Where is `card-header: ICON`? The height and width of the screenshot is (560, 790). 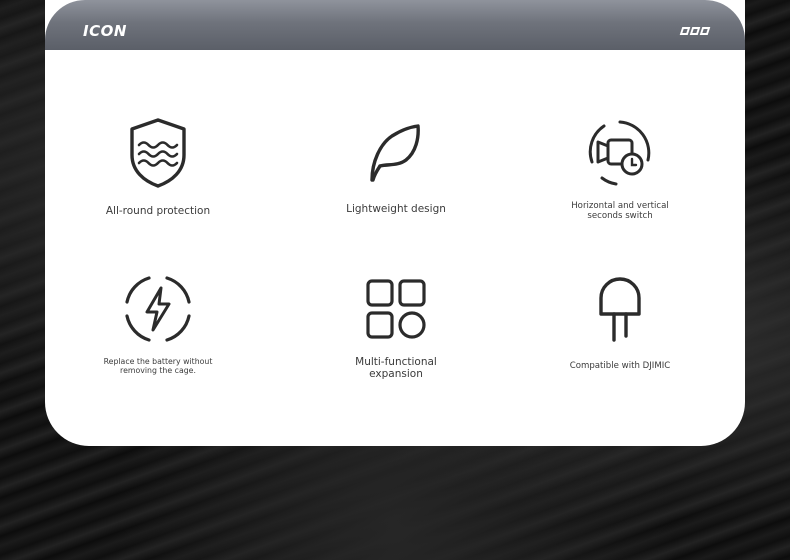
card-header: ICON is located at coordinates (395, 25).